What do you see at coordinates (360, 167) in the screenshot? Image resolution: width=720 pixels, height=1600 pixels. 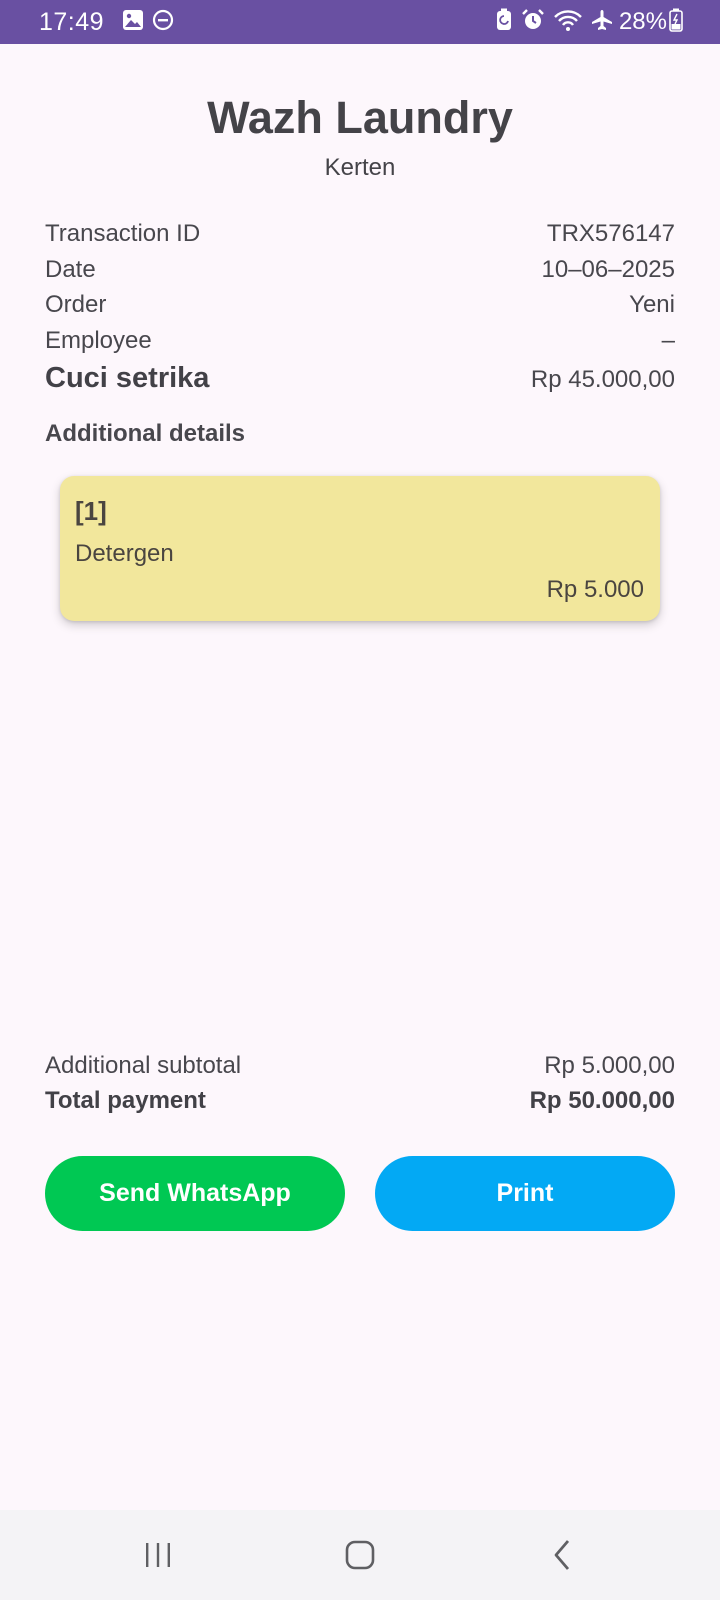 I see `business-location: Kerten` at bounding box center [360, 167].